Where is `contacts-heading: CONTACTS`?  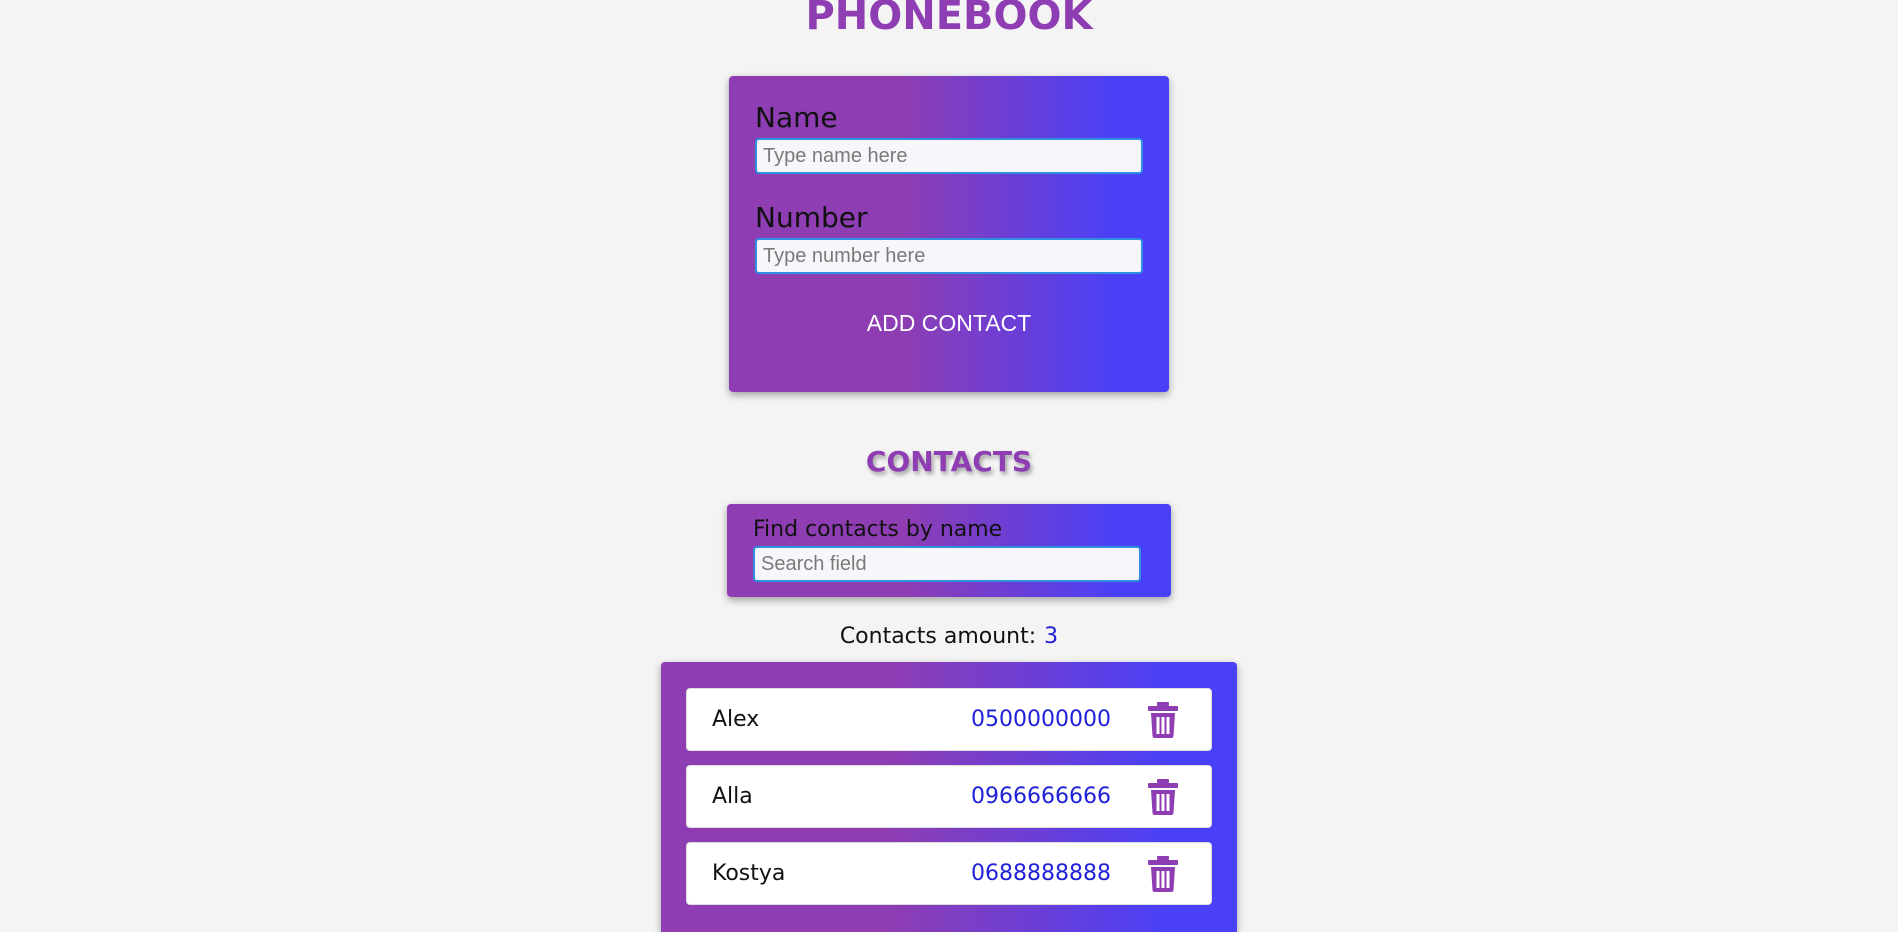
contacts-heading: CONTACTS is located at coordinates (949, 461).